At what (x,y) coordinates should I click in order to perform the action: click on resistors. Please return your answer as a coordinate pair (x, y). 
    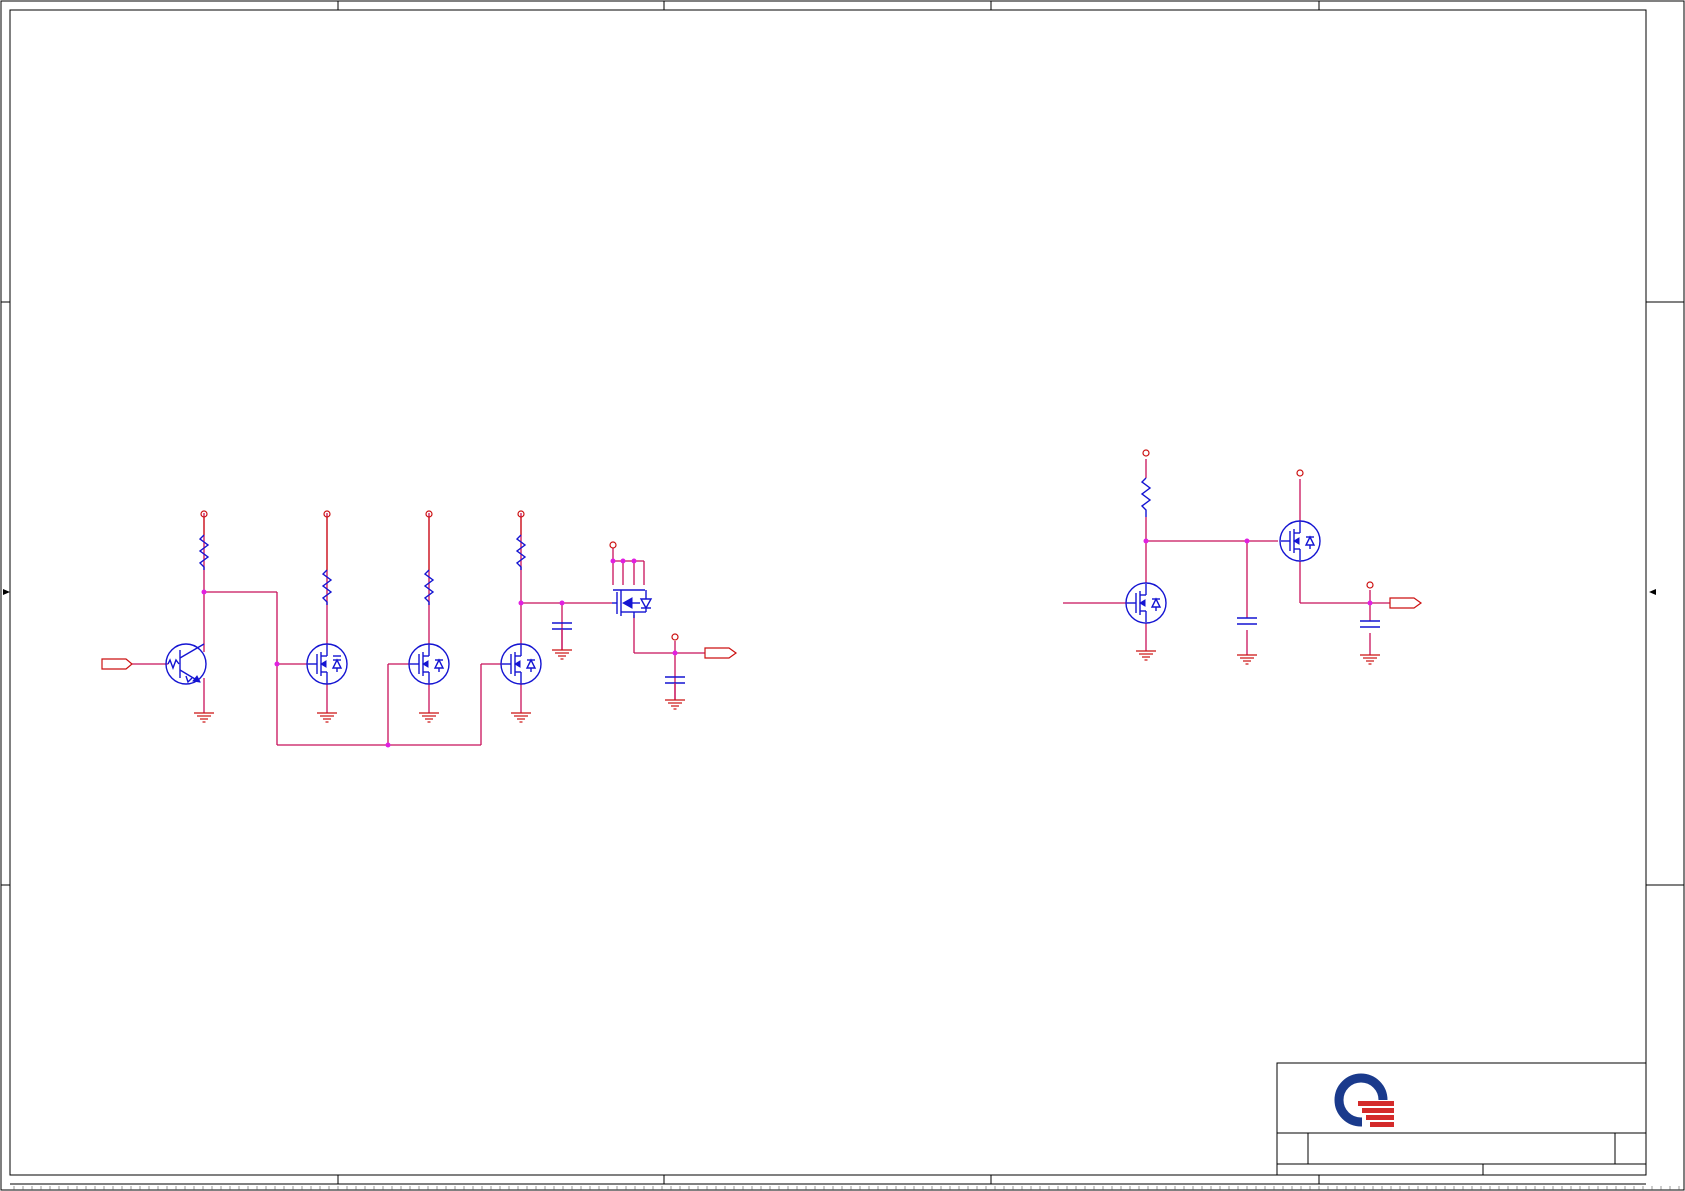
    Looking at the image, I should click on (675, 541).